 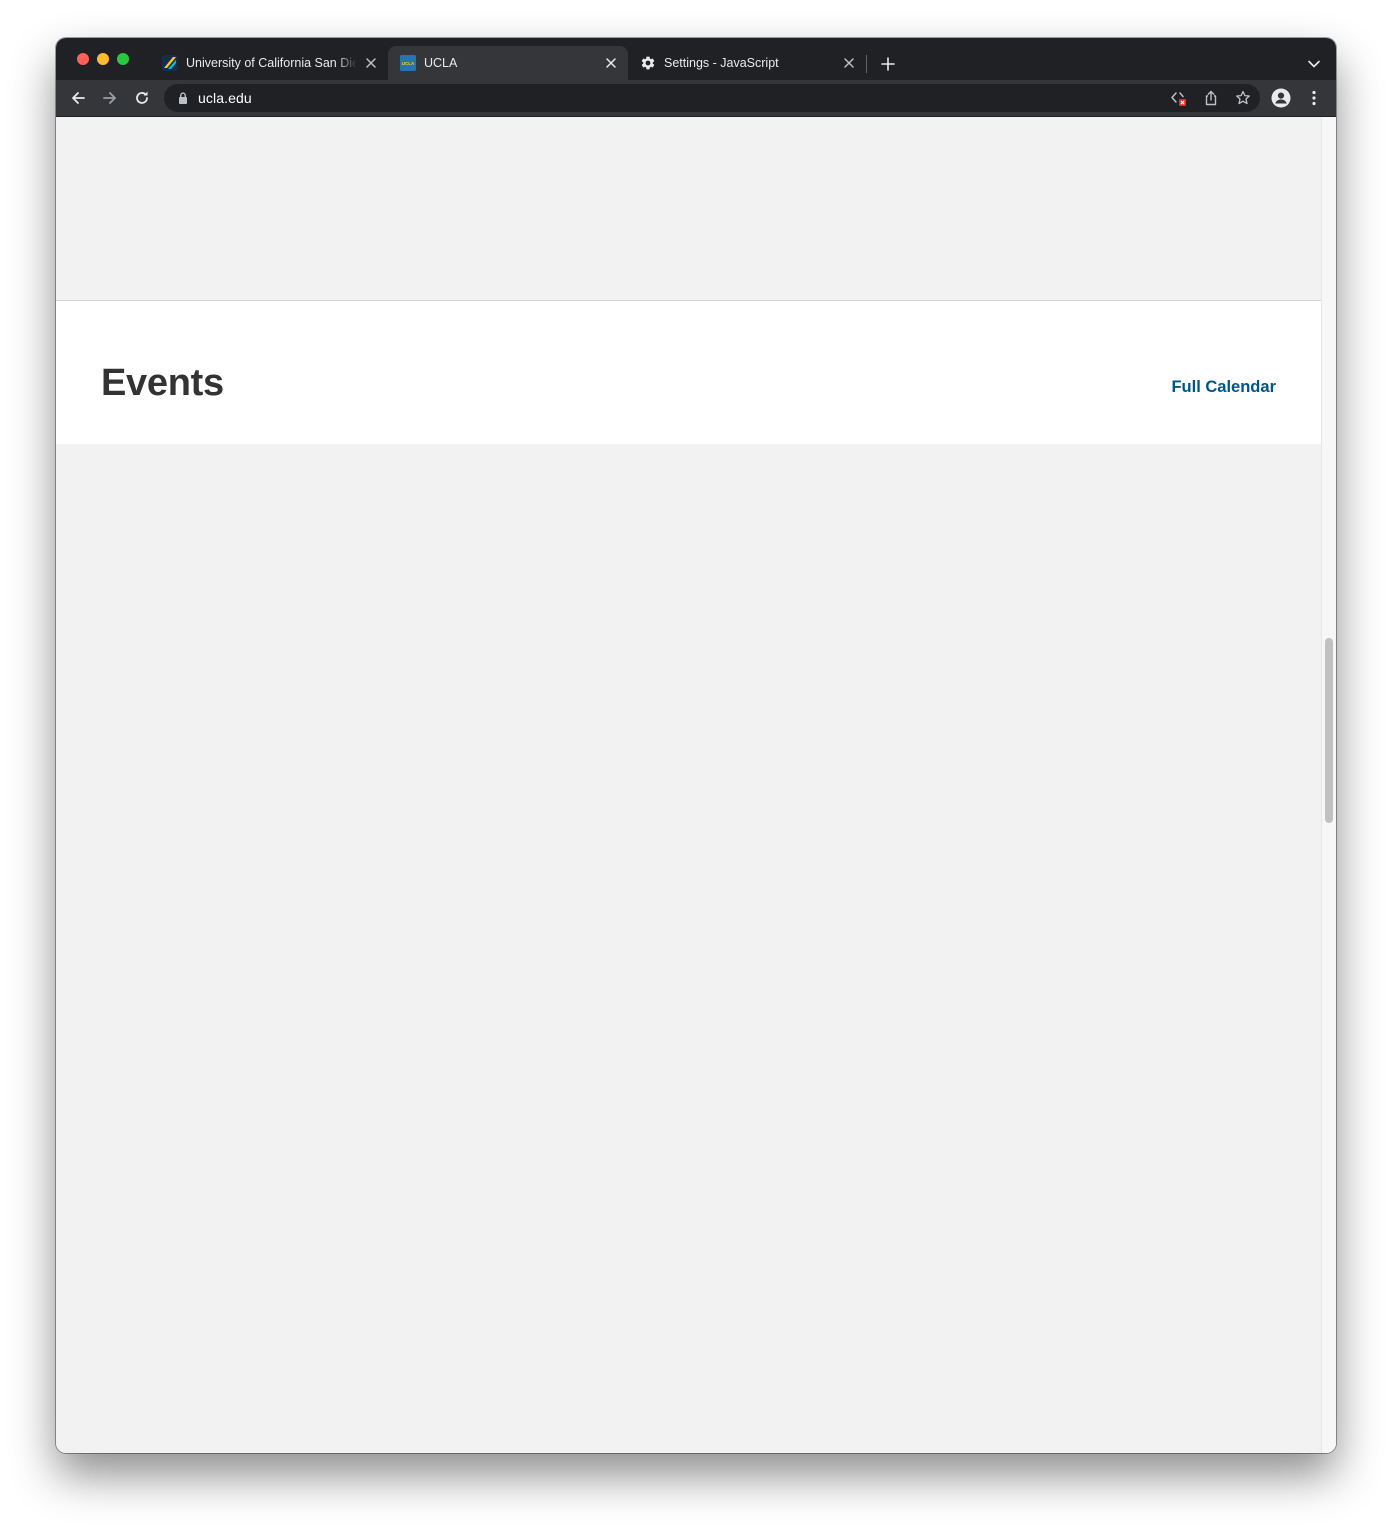 I want to click on gear-icon, so click(x=648, y=63).